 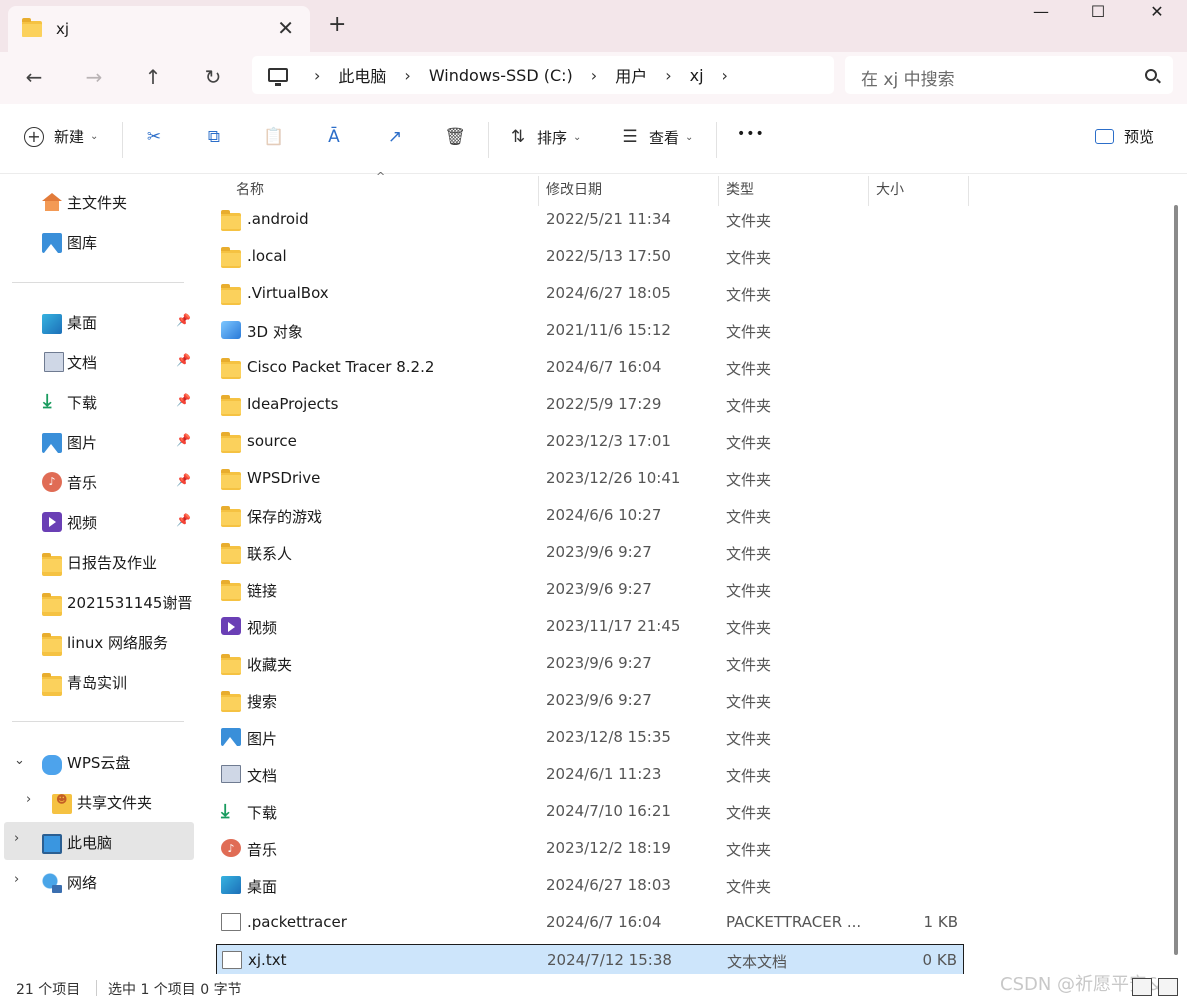 What do you see at coordinates (590, 553) in the screenshot?
I see `file-row: 联系人 2023/9/6 9:27 文件夹` at bounding box center [590, 553].